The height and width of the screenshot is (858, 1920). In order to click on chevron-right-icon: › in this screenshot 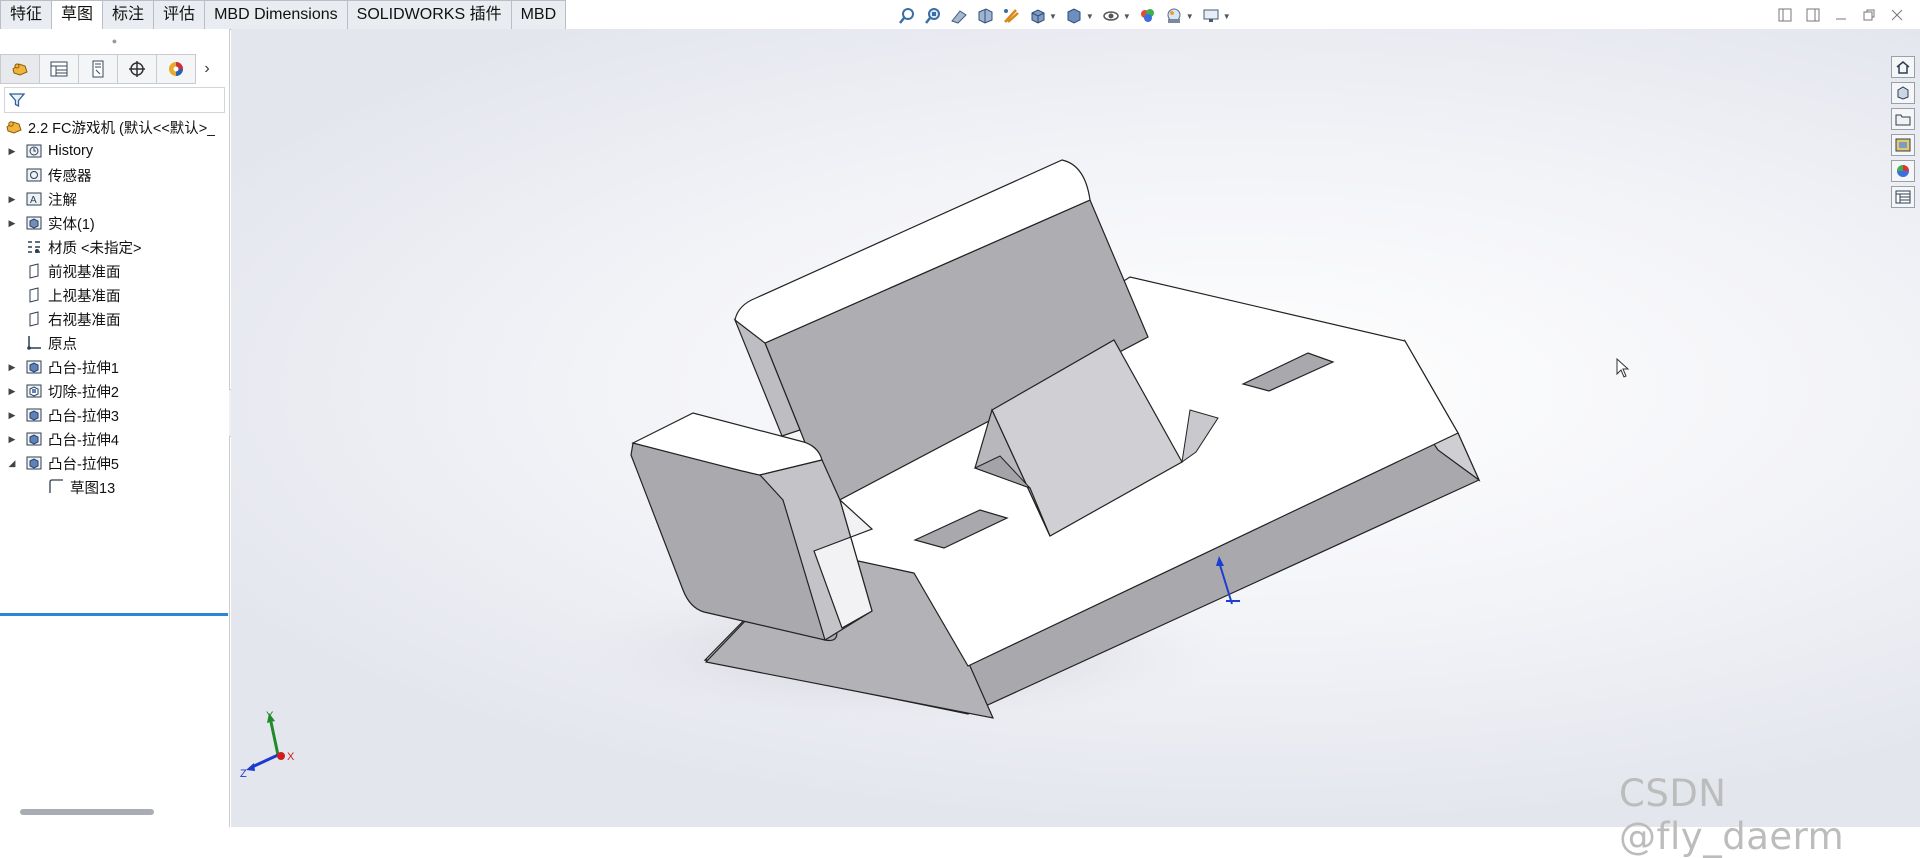, I will do `click(207, 69)`.